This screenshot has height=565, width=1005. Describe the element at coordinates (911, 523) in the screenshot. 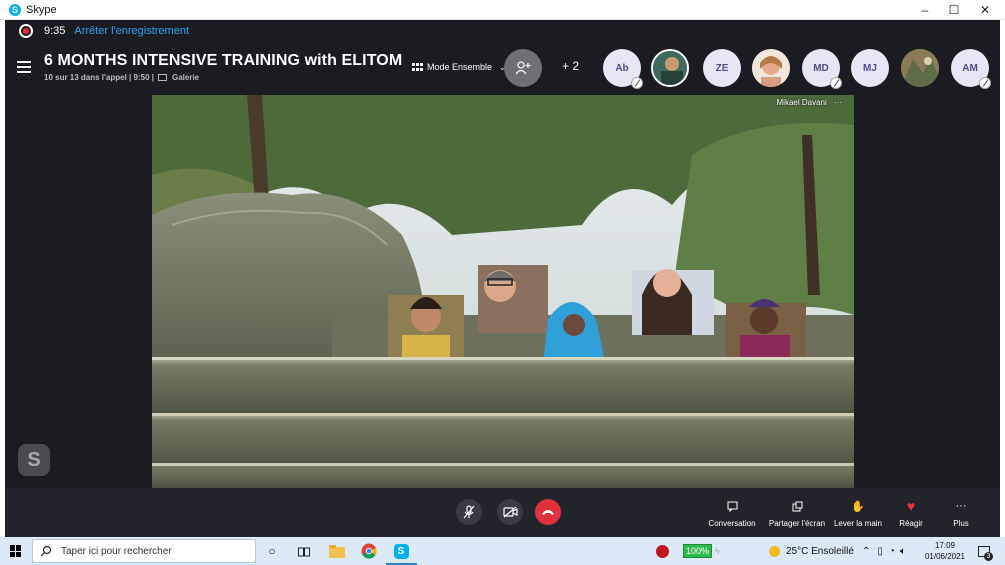

I see `react-label: Réagir` at that location.